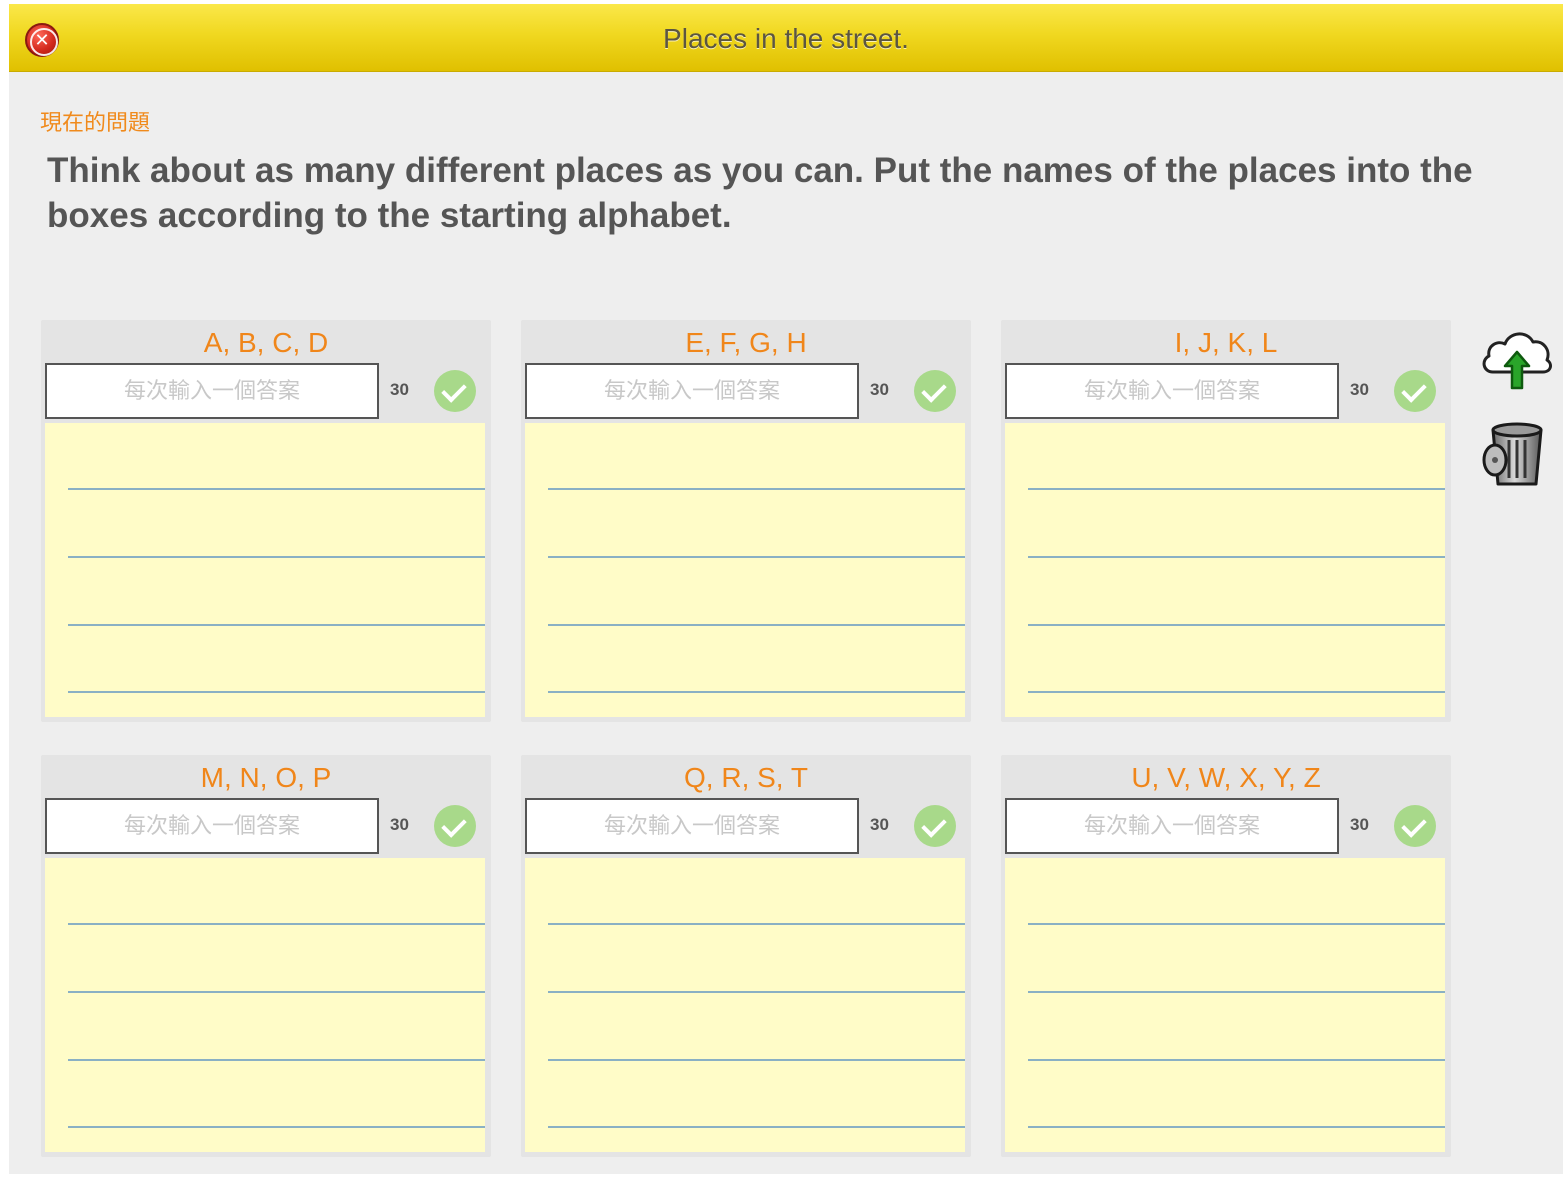 The height and width of the screenshot is (1181, 1564). Describe the element at coordinates (266, 342) in the screenshot. I see `card-title: A, B, C, D` at that location.